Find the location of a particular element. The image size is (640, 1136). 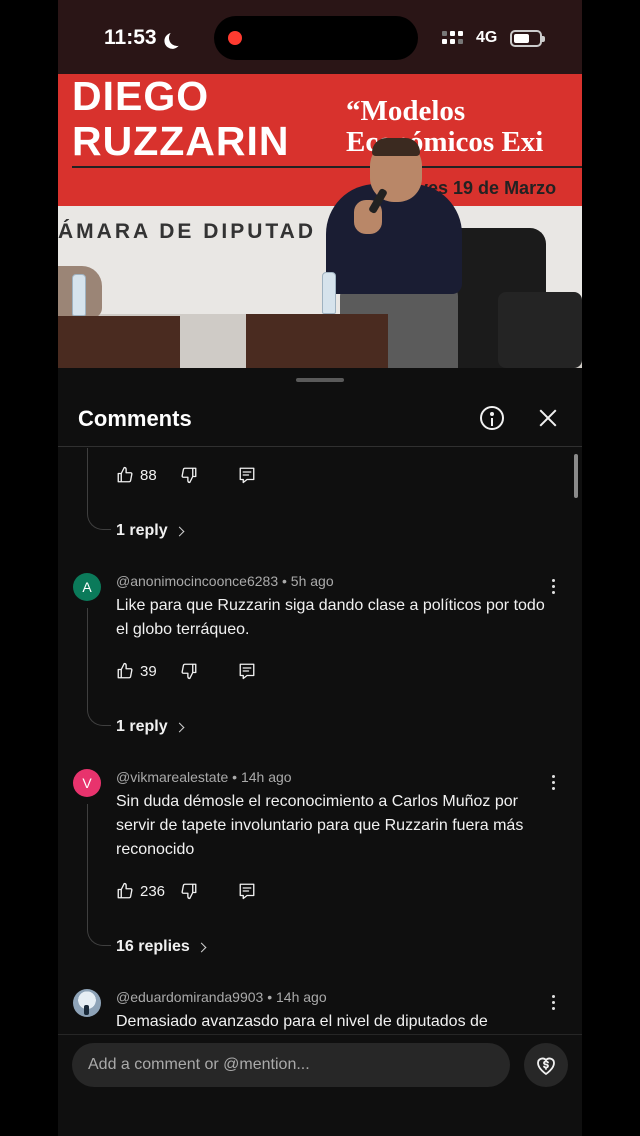

speaker-name: DIEGO RUZZARIN is located at coordinates (181, 119).